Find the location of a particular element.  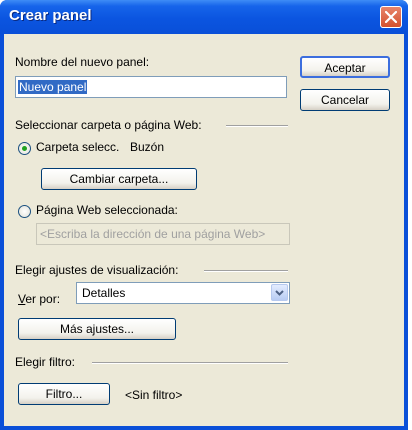

dialog-title: Crear panel is located at coordinates (50, 15).